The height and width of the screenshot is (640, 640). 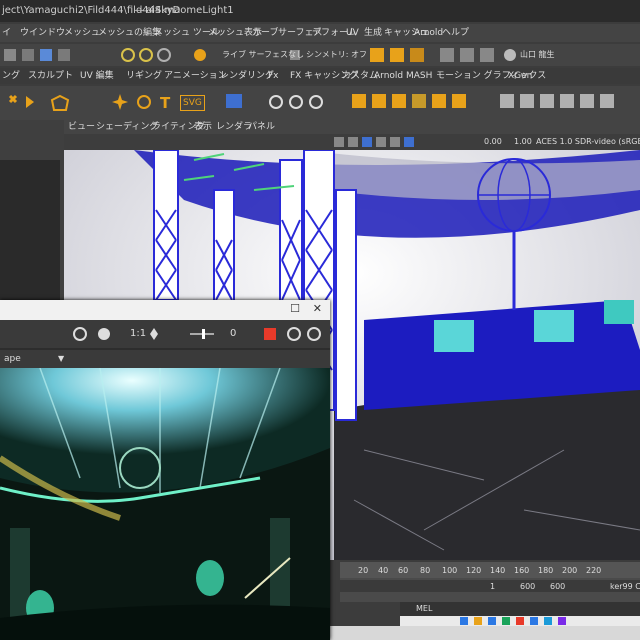 What do you see at coordinates (203, 127) in the screenshot?
I see `viewport-menu-show: 表示` at bounding box center [203, 127].